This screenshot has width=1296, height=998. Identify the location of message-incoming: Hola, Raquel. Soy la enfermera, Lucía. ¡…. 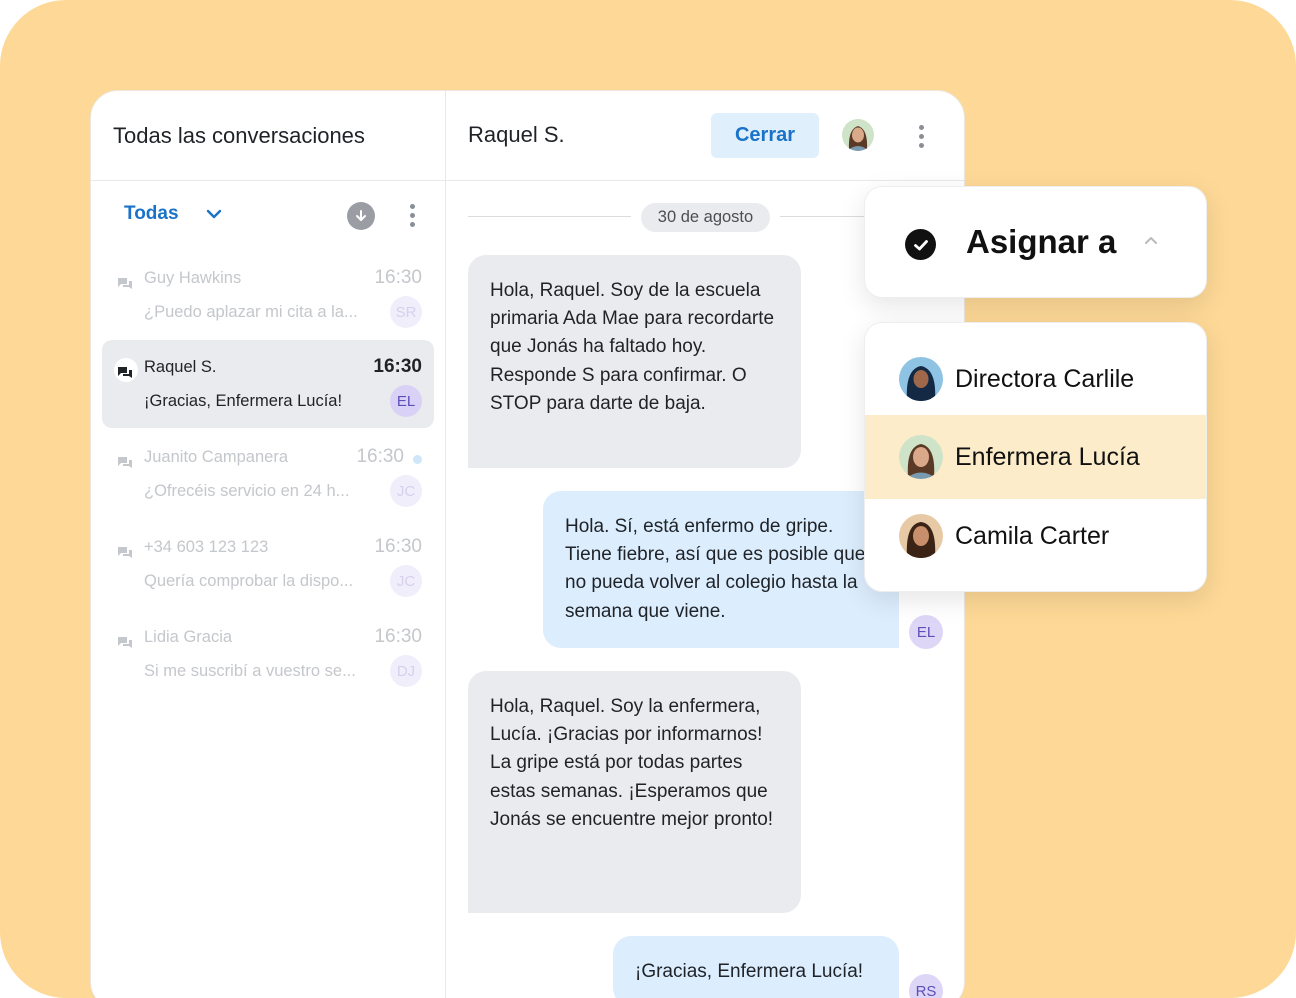
(634, 792).